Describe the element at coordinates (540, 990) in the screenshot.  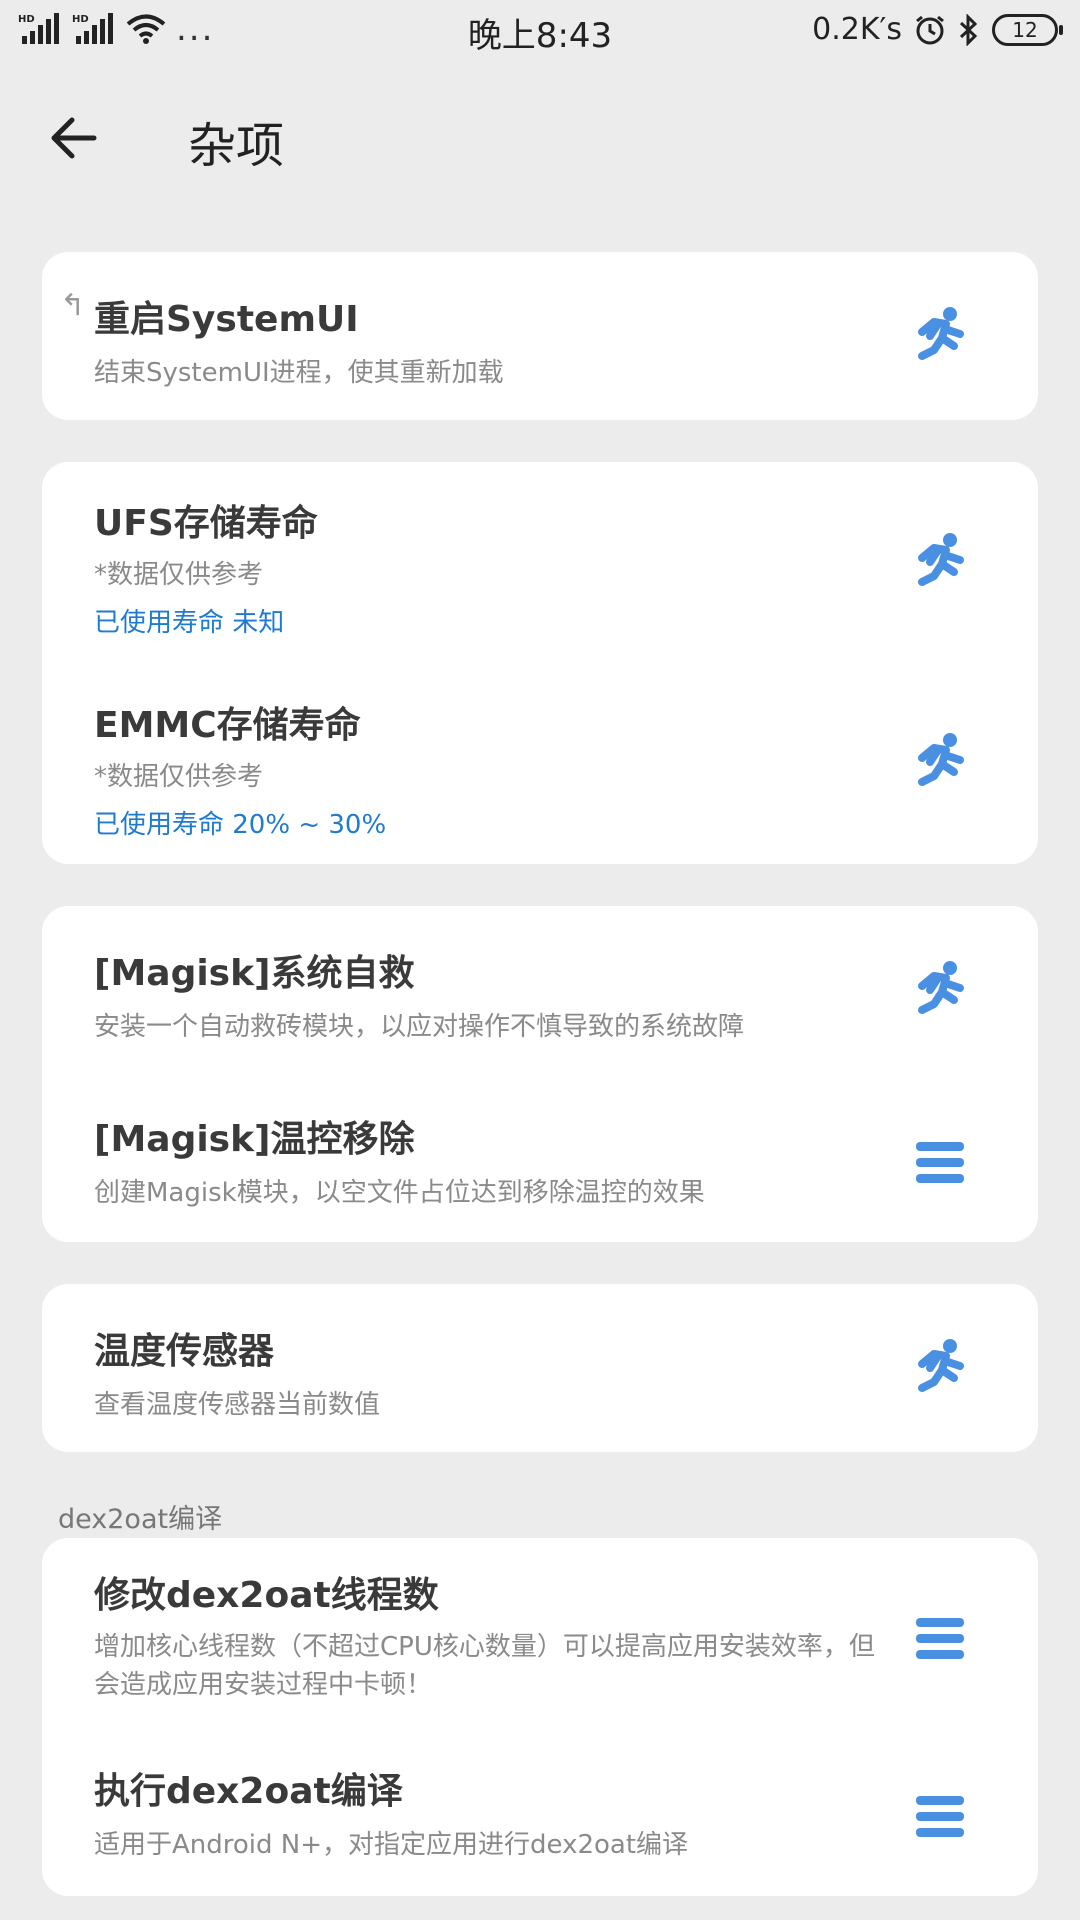
I see `list-item-magisk-rescue: [Magisk]系统自救 安装一个自动救砖模块，以应对操作不慎导致的系统故障` at that location.